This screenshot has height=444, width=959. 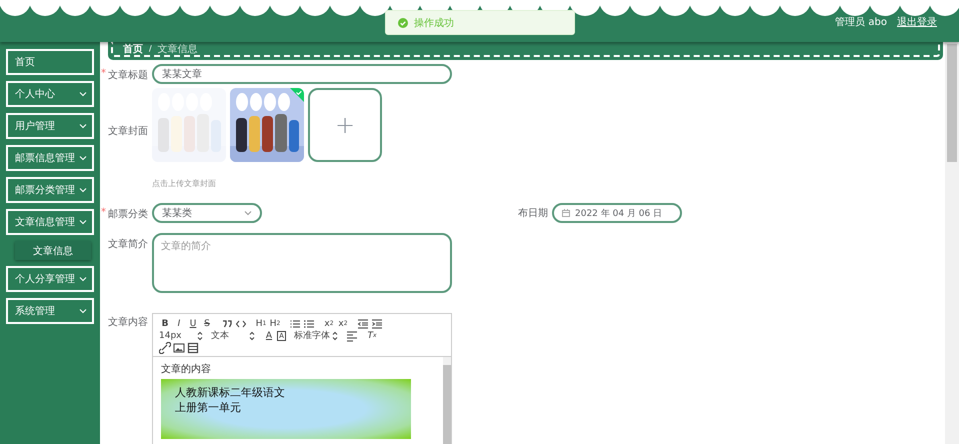 What do you see at coordinates (233, 336) in the screenshot?
I see `toolbar-dropdown: 文本` at bounding box center [233, 336].